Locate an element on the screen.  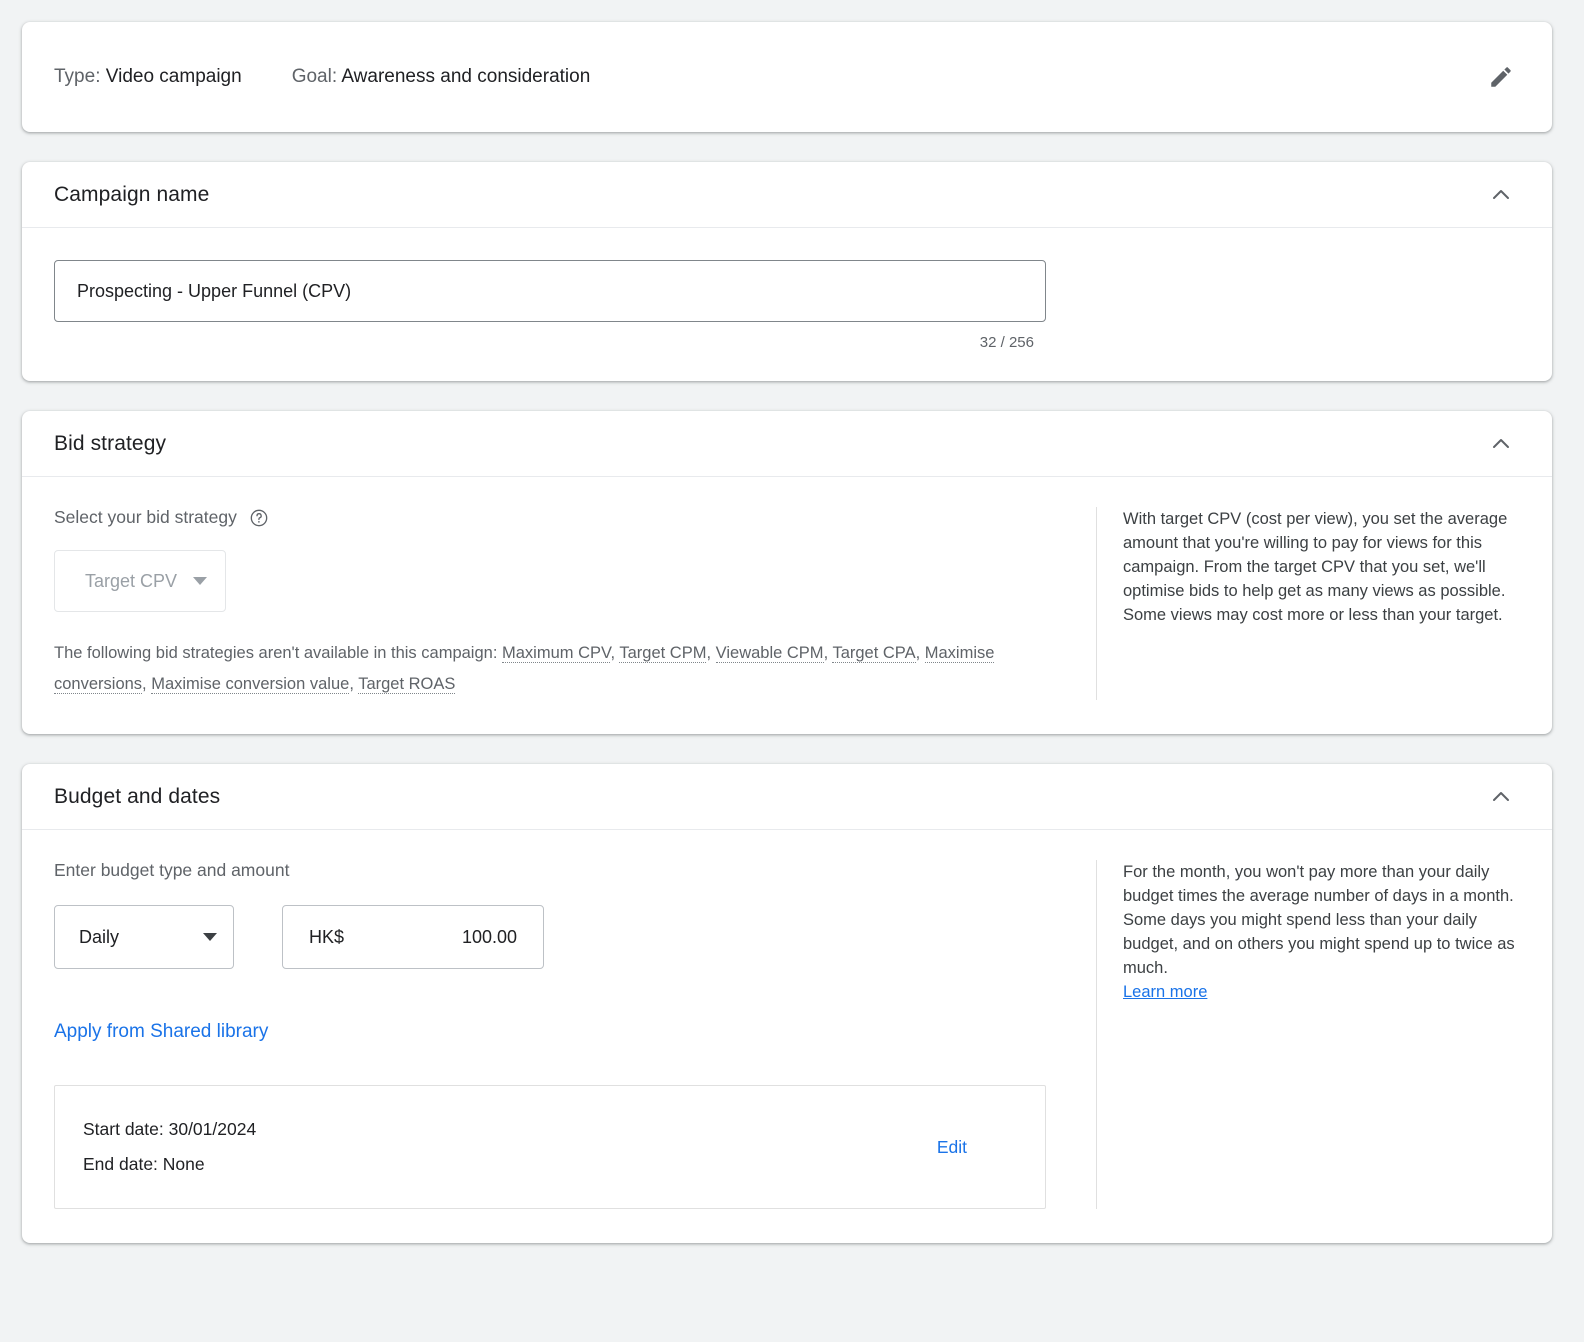
budget-inputs-row: Daily HK$ 100.00 is located at coordinates (569, 937).